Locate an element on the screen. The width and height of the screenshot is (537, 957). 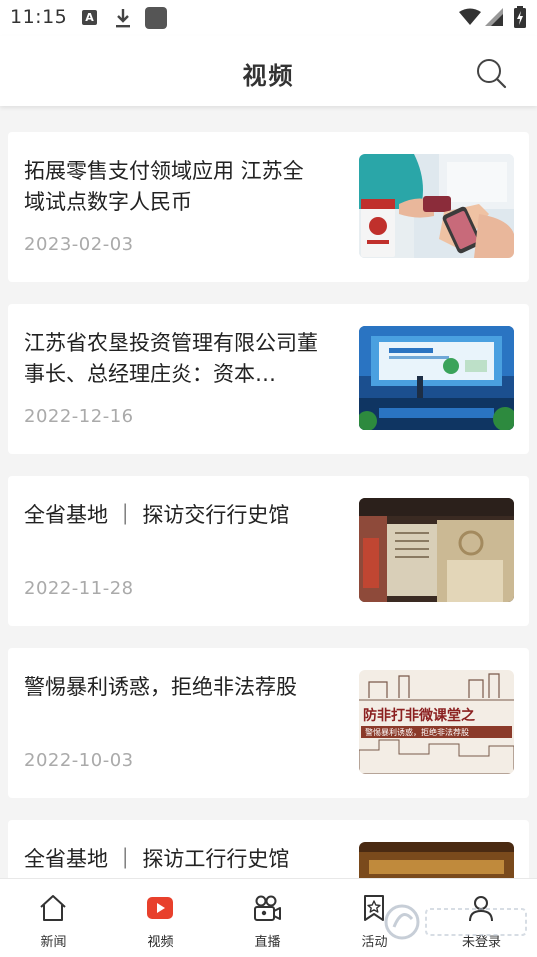
search-icon is located at coordinates (491, 73).